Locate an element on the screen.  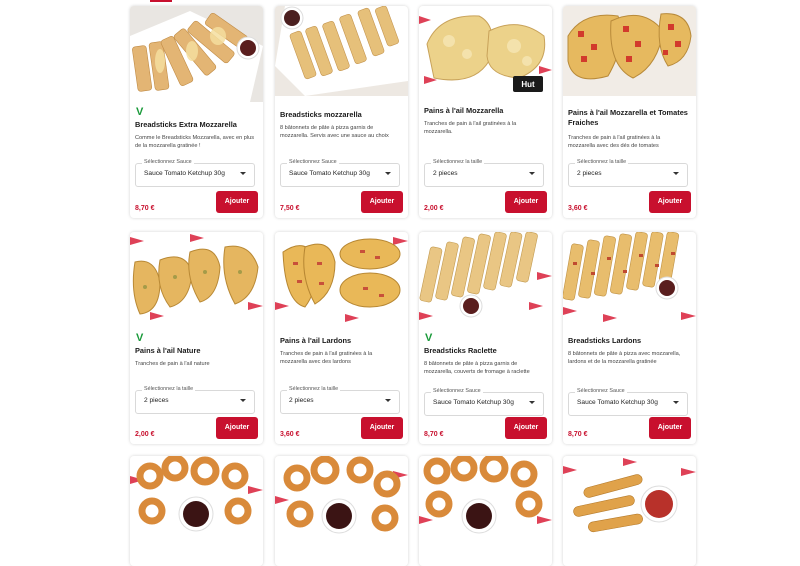
product-title: Pains à l'ail Lardons is located at coordinates (316, 340).